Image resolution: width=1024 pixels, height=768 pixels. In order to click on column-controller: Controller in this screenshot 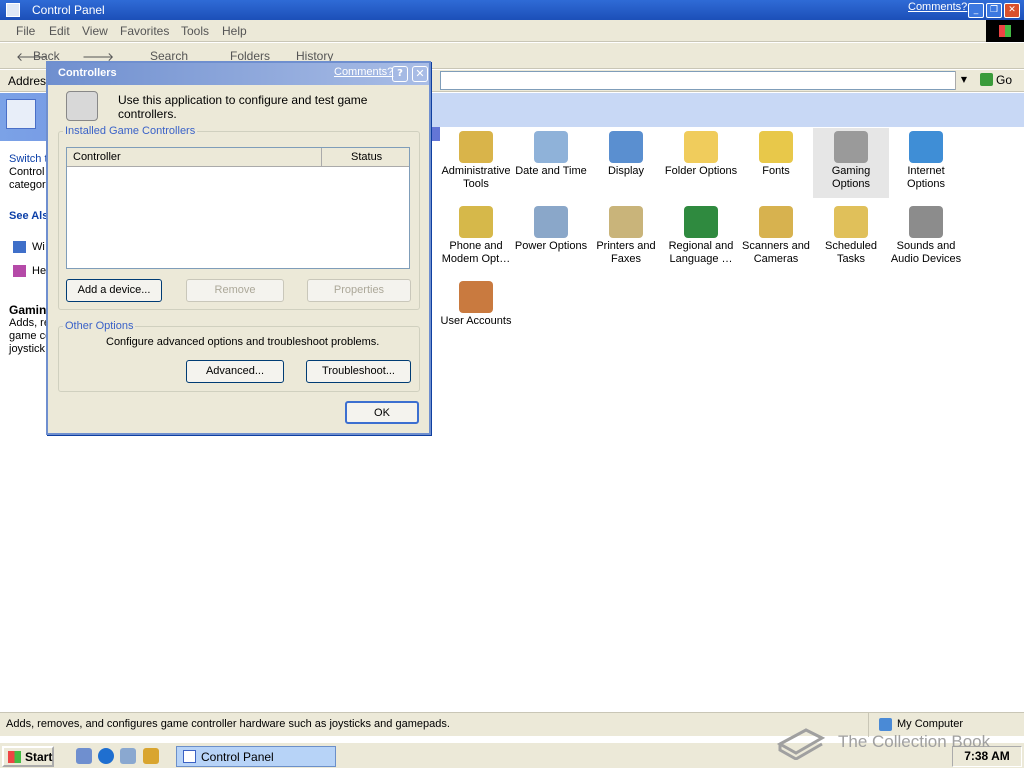, I will do `click(97, 157)`.